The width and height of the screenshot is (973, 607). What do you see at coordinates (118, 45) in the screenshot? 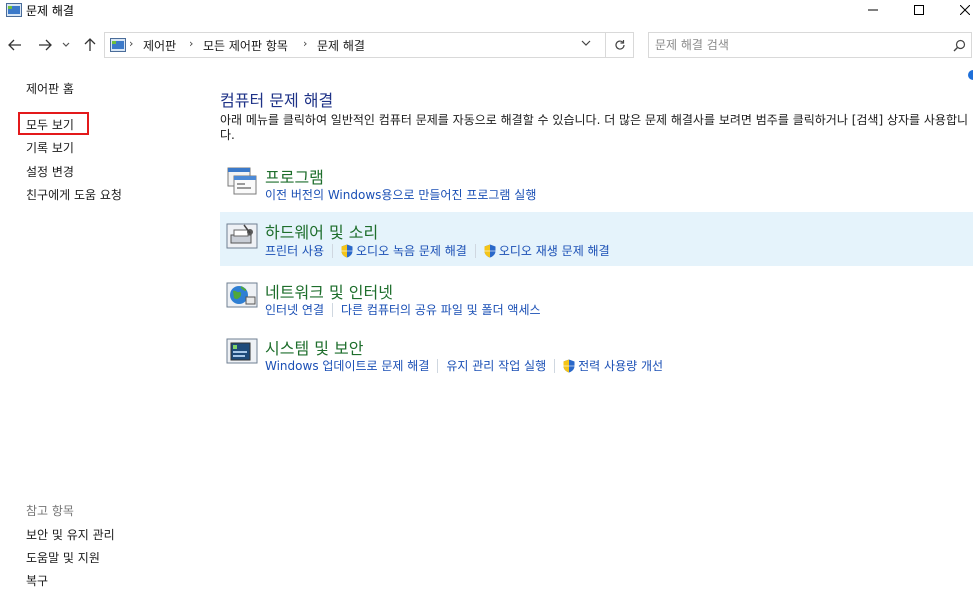
I see `control-panel-icon` at bounding box center [118, 45].